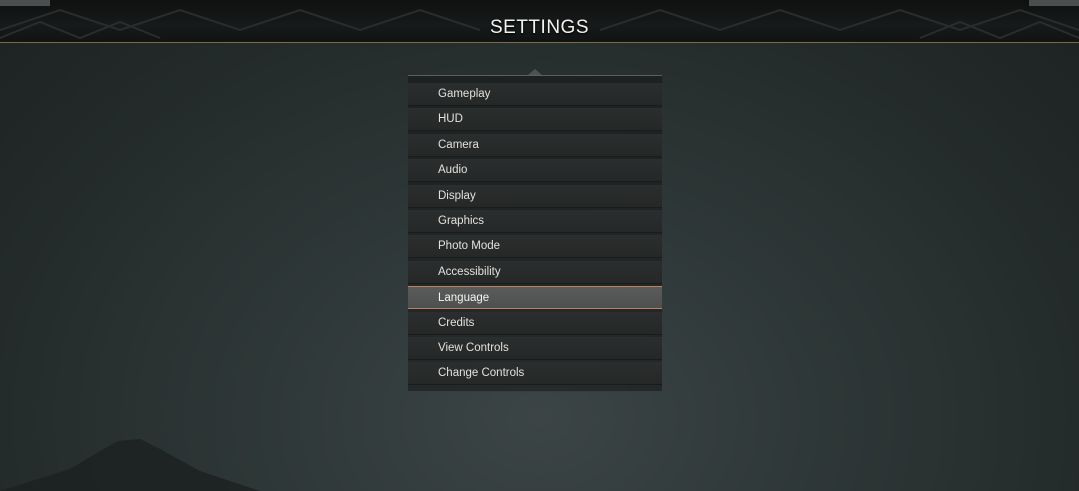 The width and height of the screenshot is (1079, 491). Describe the element at coordinates (481, 373) in the screenshot. I see `menu-item-label: Change Controls` at that location.